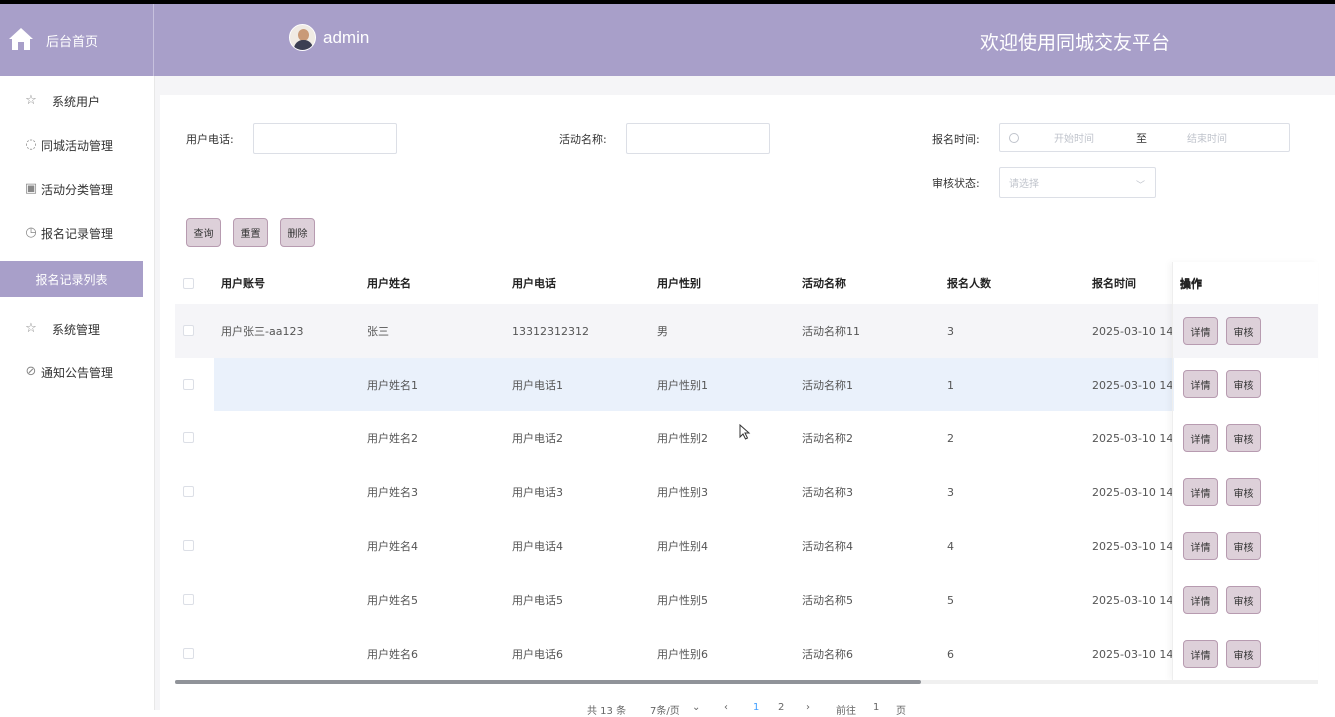 This screenshot has width=1335, height=717. Describe the element at coordinates (1114, 283) in the screenshot. I see `column-header: 报名时间` at that location.